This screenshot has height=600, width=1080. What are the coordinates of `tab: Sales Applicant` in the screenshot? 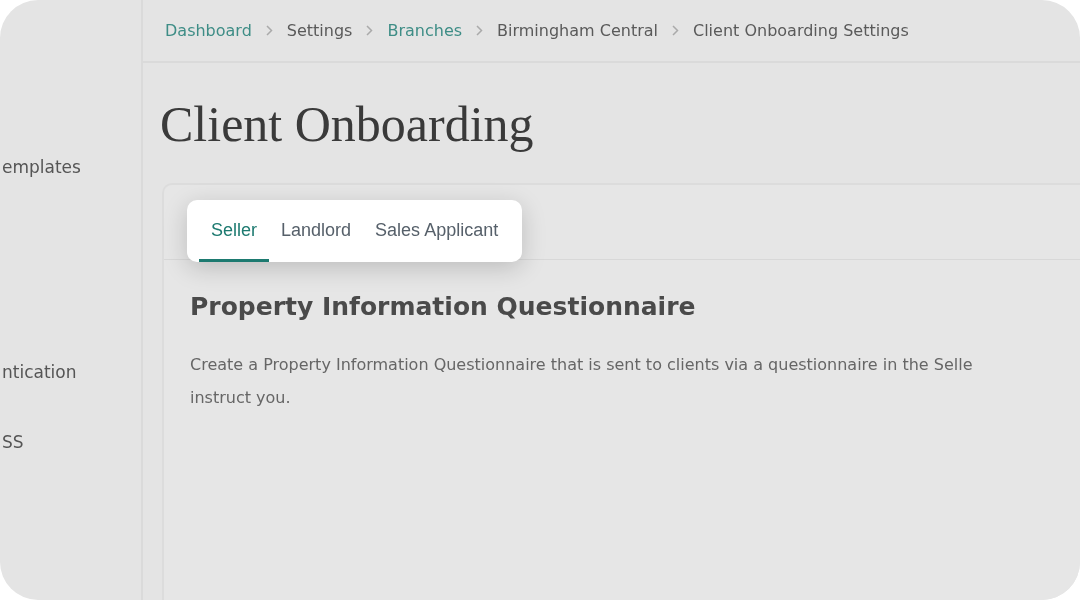 It's located at (437, 231).